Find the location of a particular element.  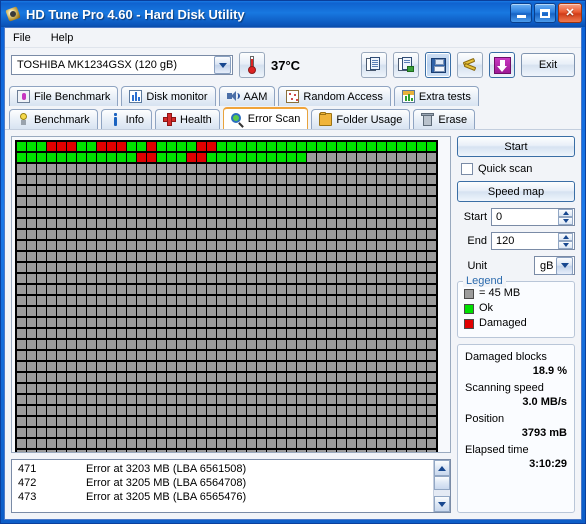

list-item: 471 Error at 3203 MB (LBA 6561508) is located at coordinates (225, 469).